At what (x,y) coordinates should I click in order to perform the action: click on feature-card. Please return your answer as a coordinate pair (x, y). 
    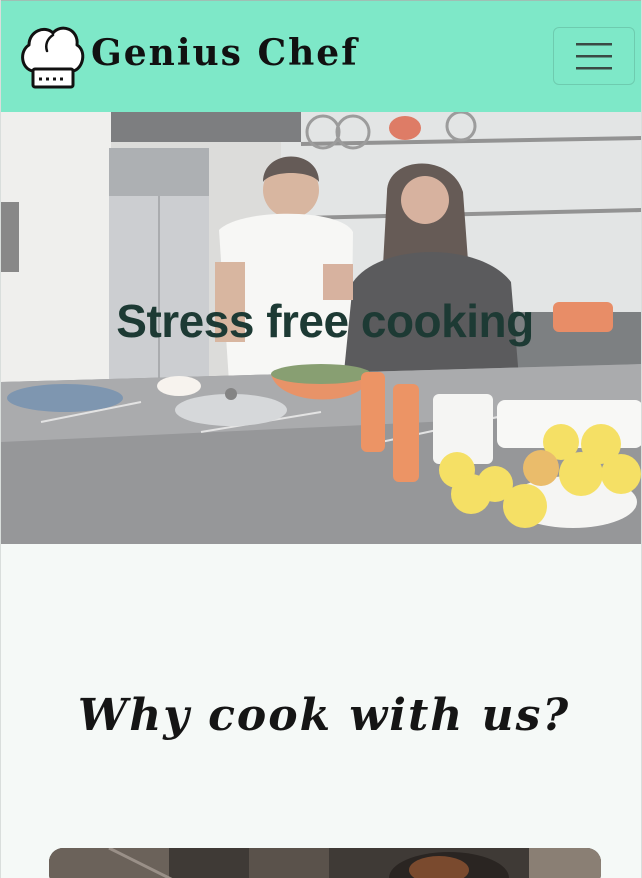
    Looking at the image, I should click on (325, 863).